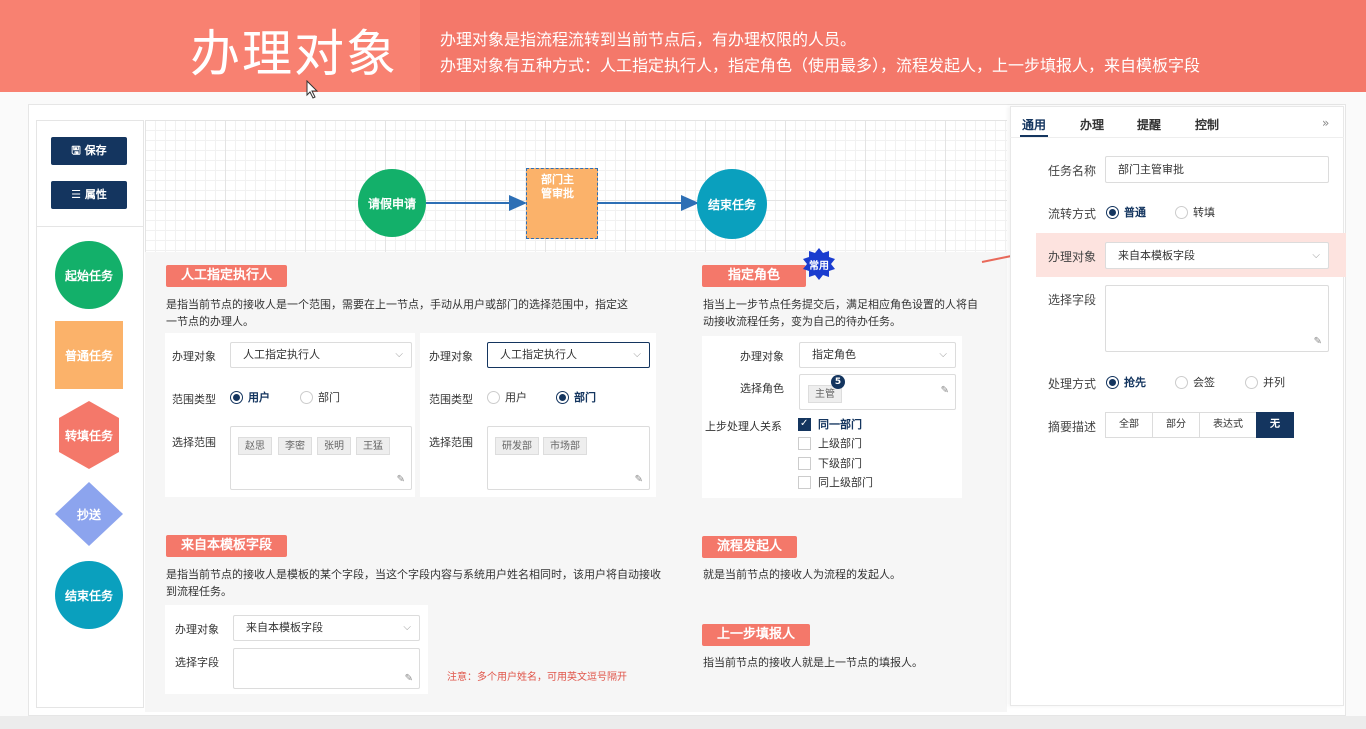 Image resolution: width=1366 pixels, height=729 pixels. What do you see at coordinates (877, 355) in the screenshot?
I see `role-obj-select: 指定角色 ⌵` at bounding box center [877, 355].